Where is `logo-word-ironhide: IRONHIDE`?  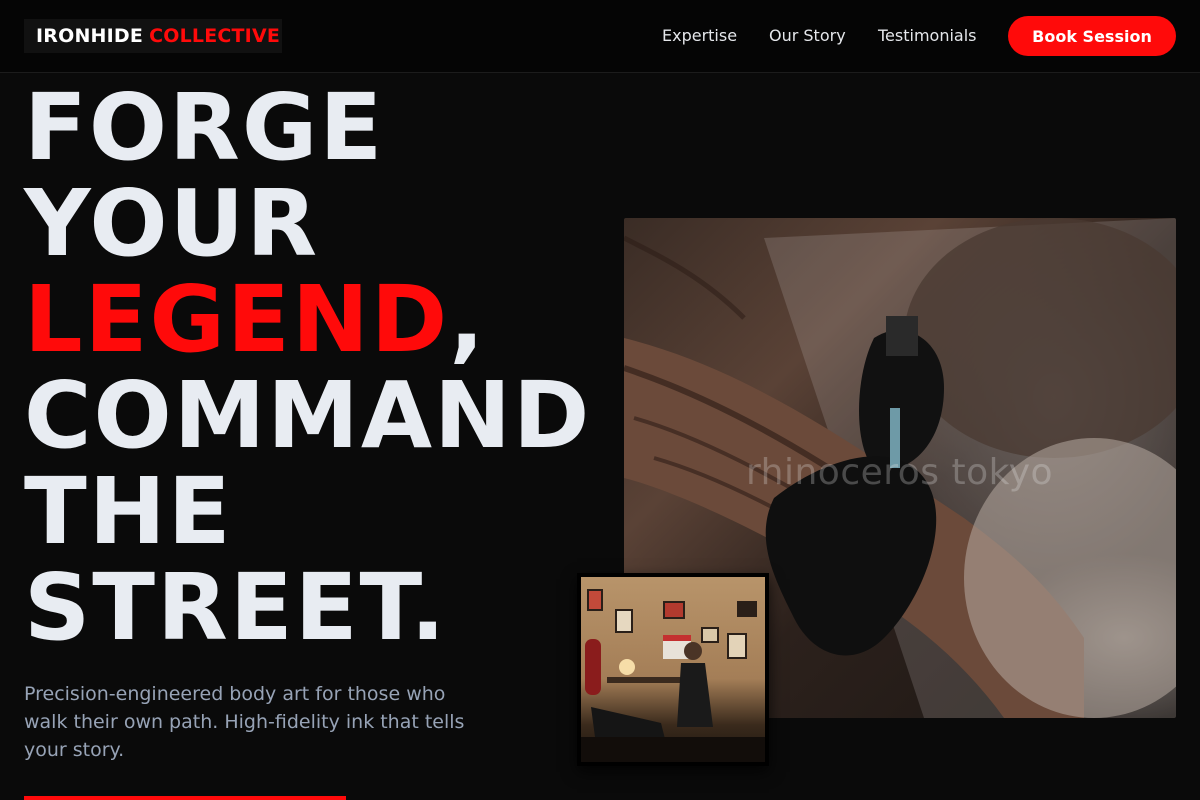 logo-word-ironhide: IRONHIDE is located at coordinates (90, 36).